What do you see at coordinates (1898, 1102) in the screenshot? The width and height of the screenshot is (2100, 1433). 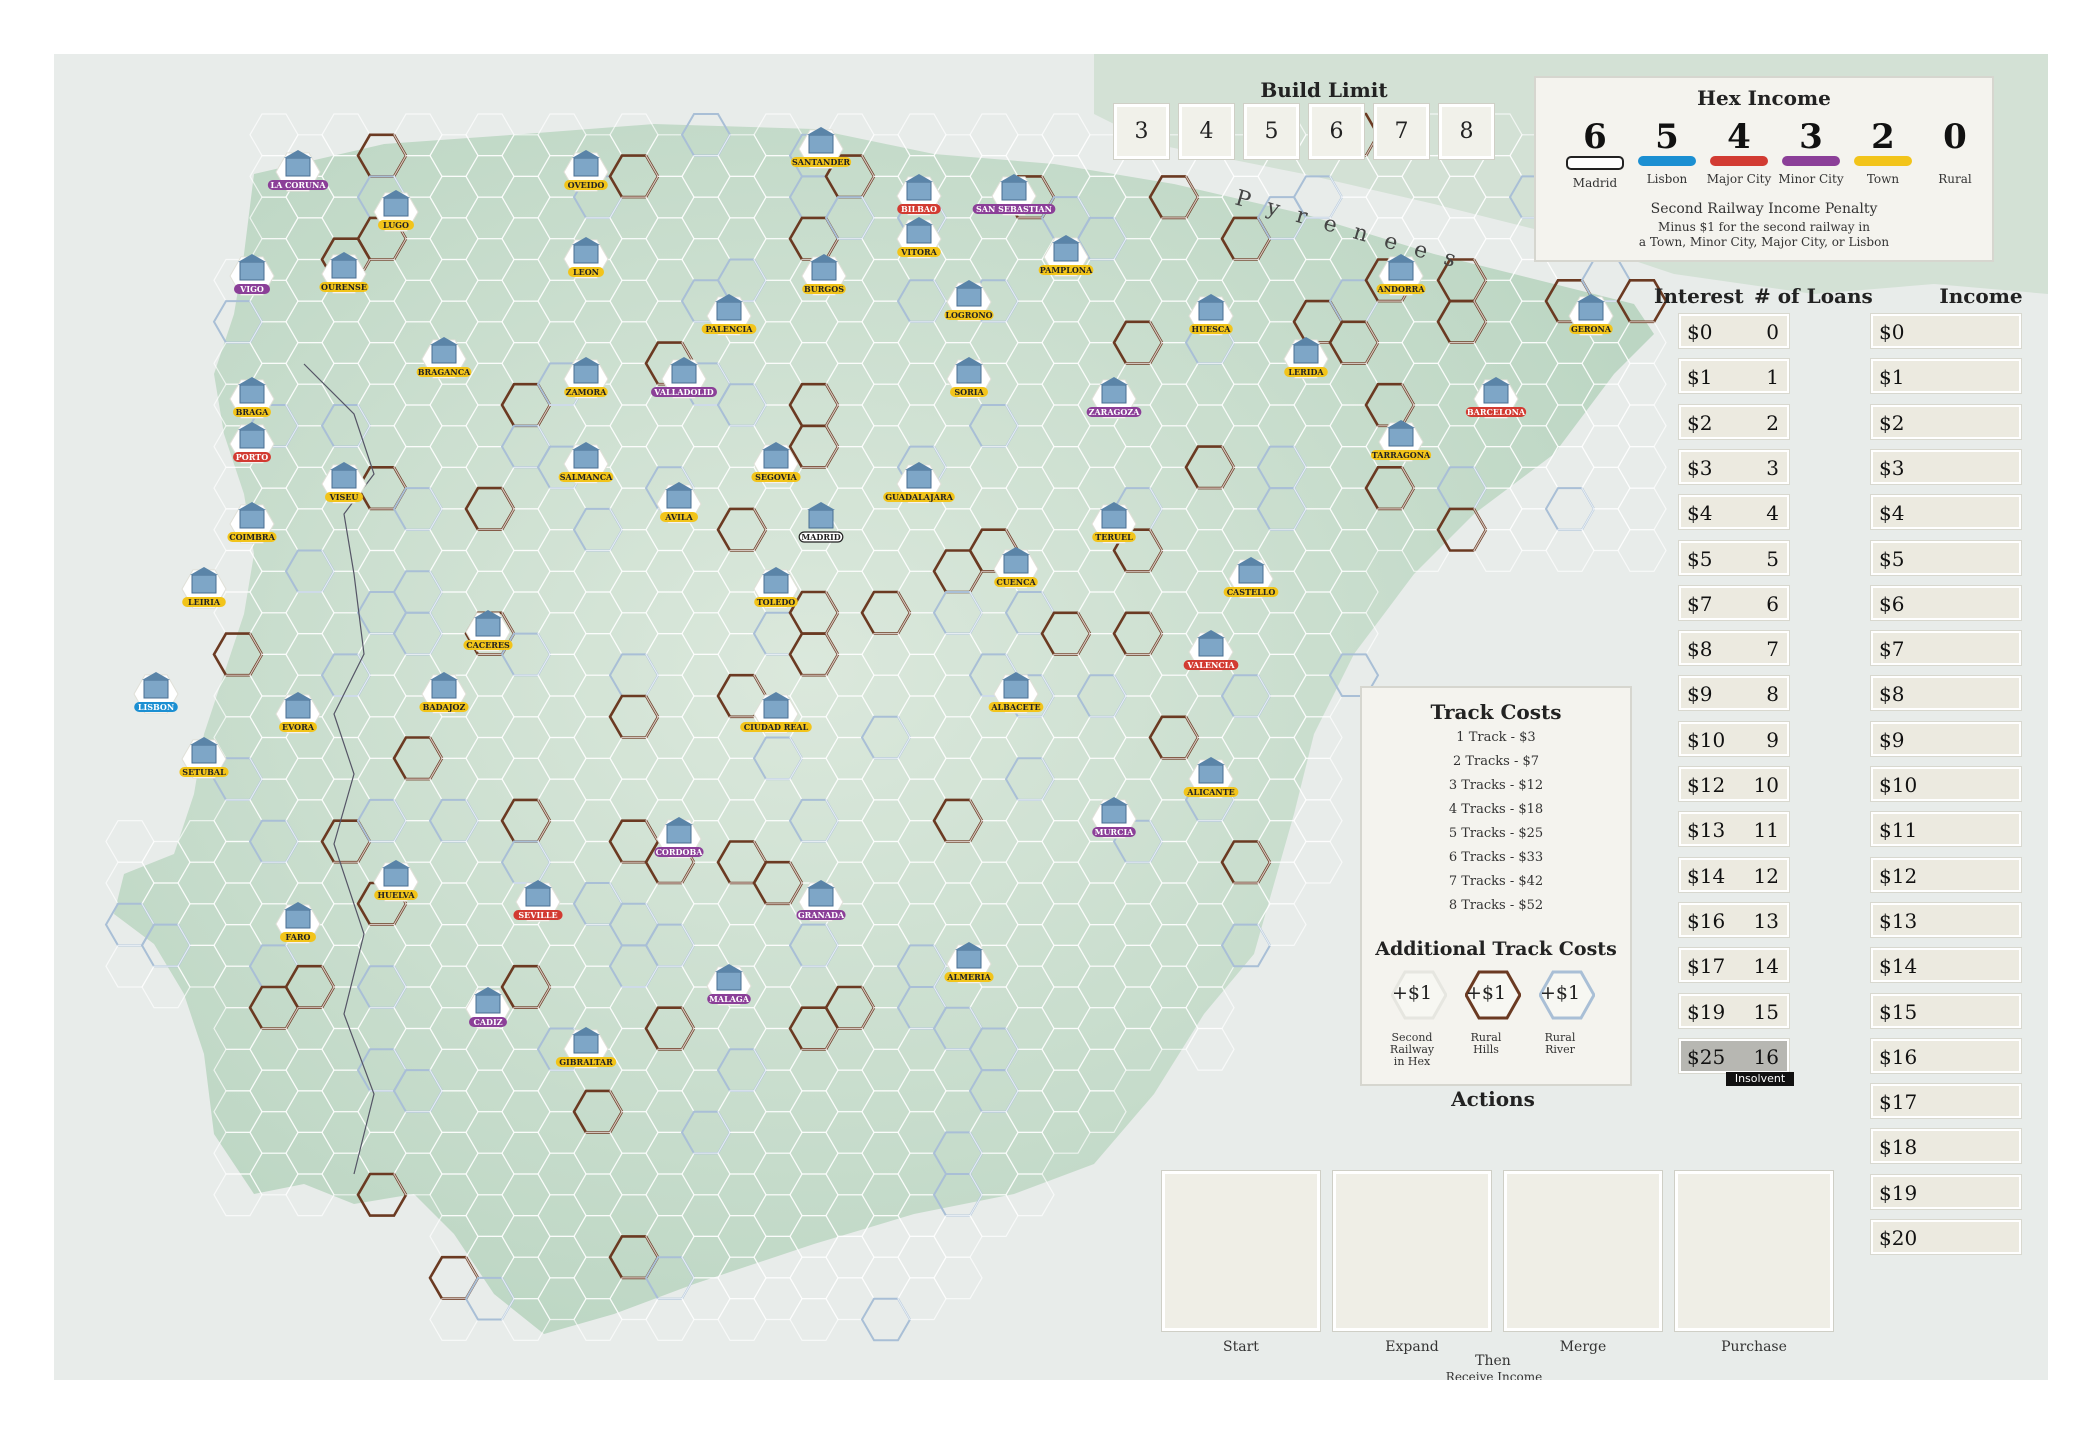 I see `income-value: $17` at bounding box center [1898, 1102].